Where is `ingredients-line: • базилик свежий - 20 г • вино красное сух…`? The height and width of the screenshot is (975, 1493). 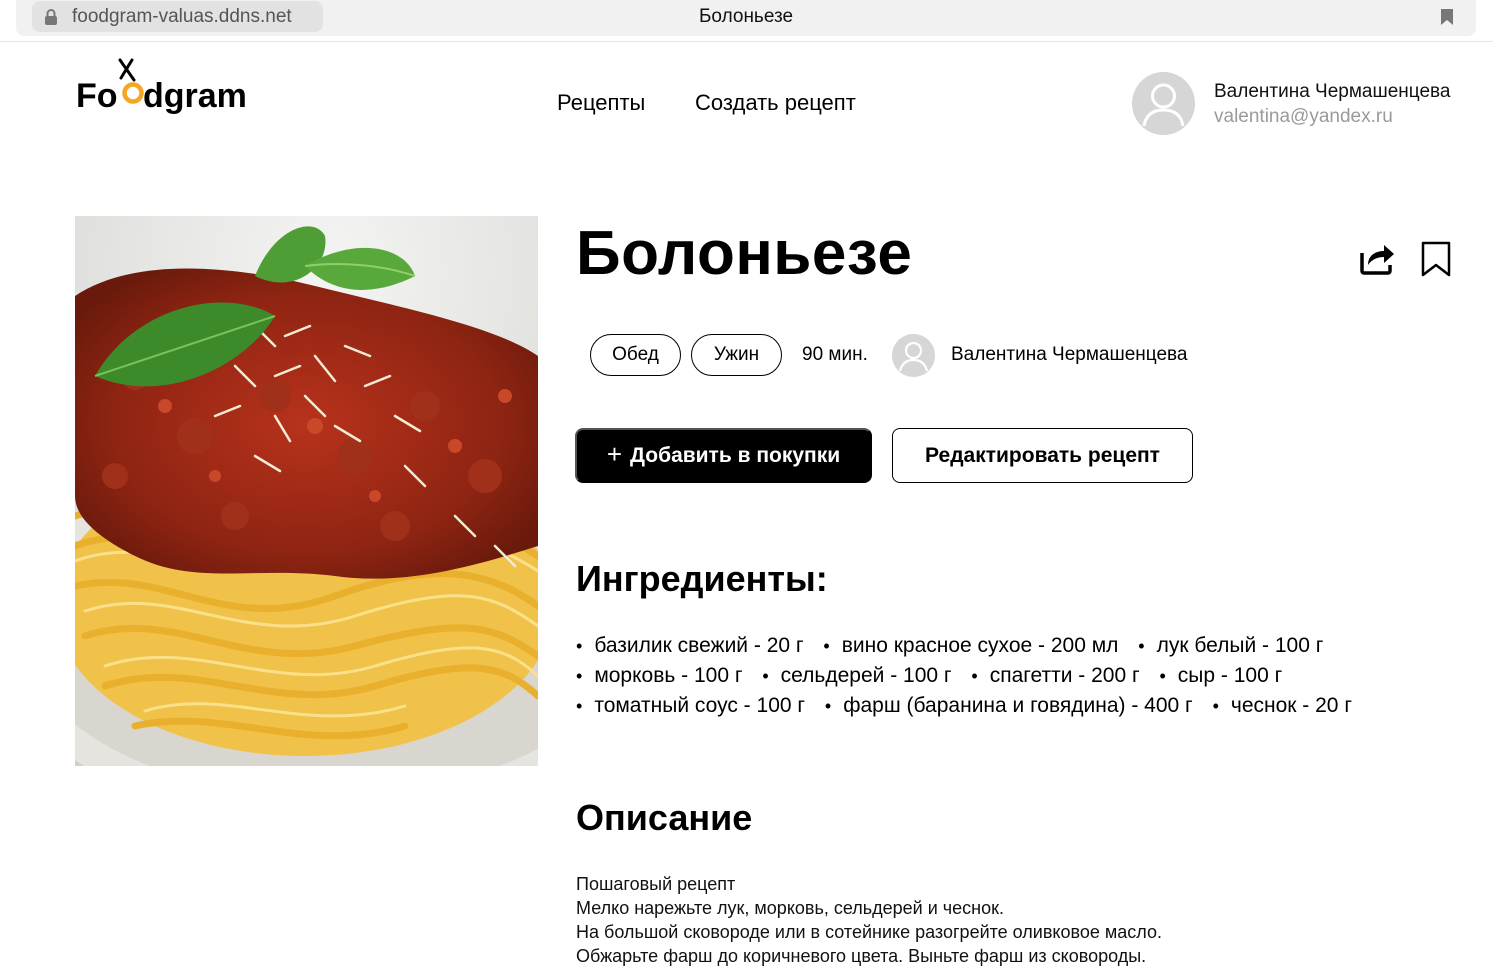 ingredients-line: • базилик свежий - 20 г • вино красное сух… is located at coordinates (950, 645).